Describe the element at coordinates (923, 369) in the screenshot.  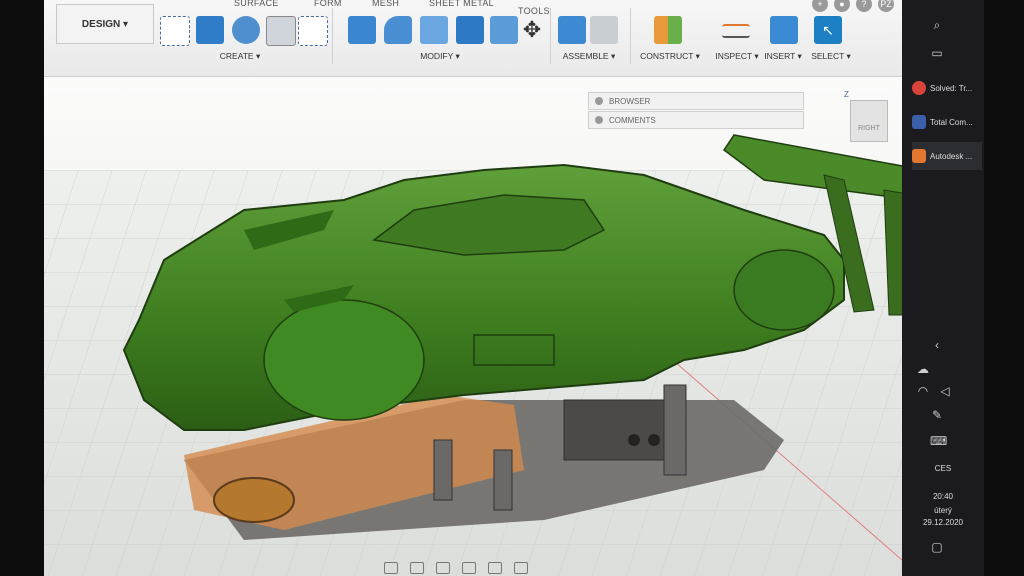
I see `cloud-icon: ☁` at that location.